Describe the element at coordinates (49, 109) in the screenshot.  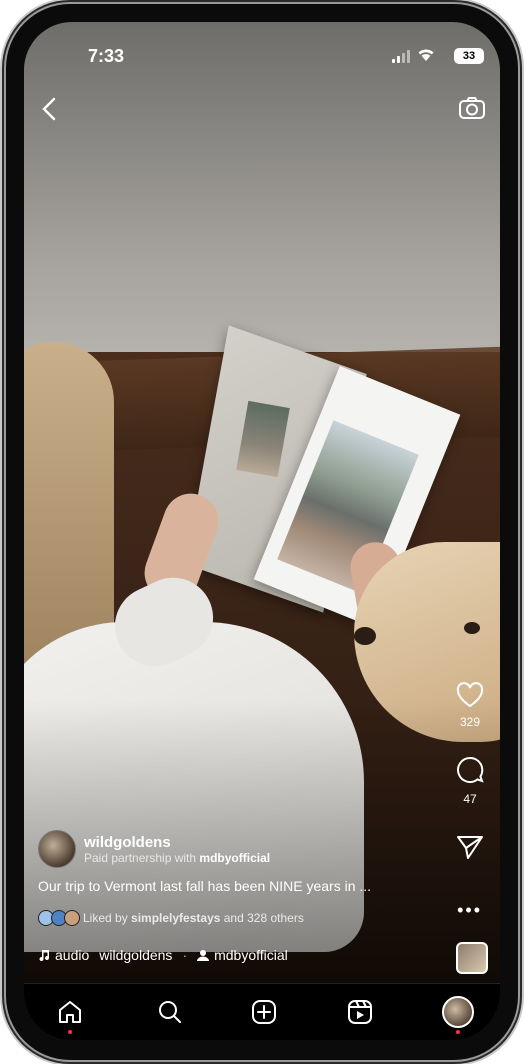
I see `chevron-left-icon` at that location.